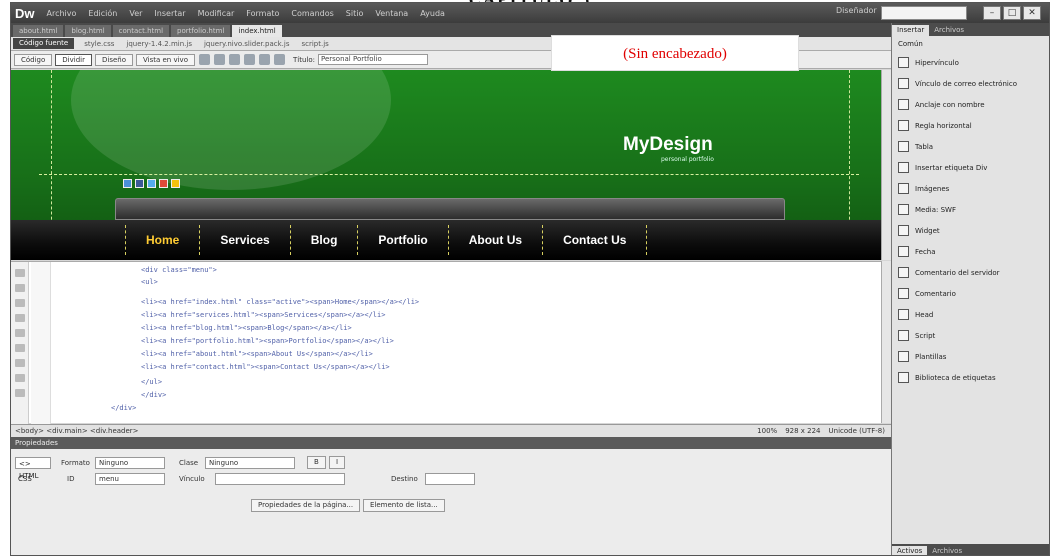  I want to click on tab-index: index.html, so click(257, 31).